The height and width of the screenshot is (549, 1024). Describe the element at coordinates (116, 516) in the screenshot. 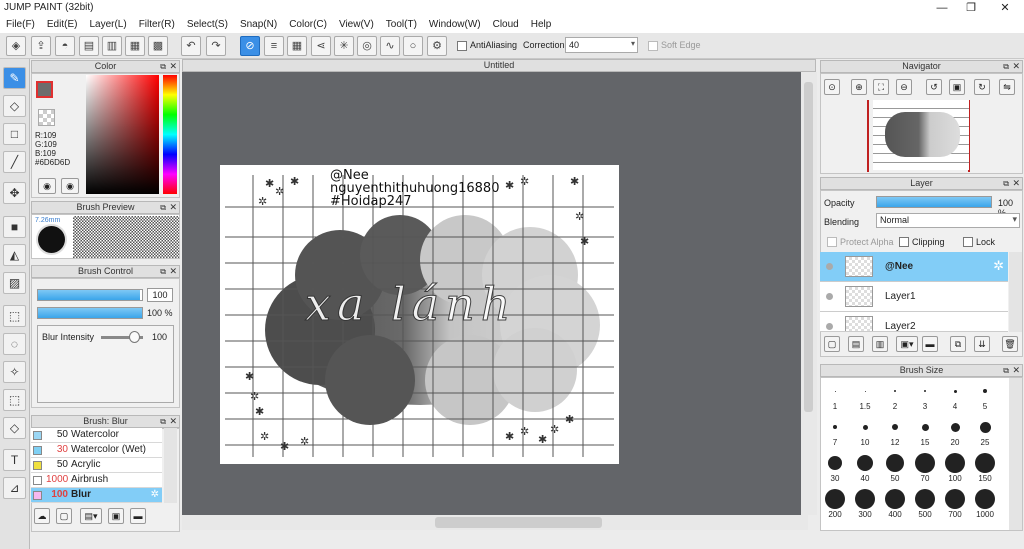

I see `brush-copy-icon: ▣` at that location.